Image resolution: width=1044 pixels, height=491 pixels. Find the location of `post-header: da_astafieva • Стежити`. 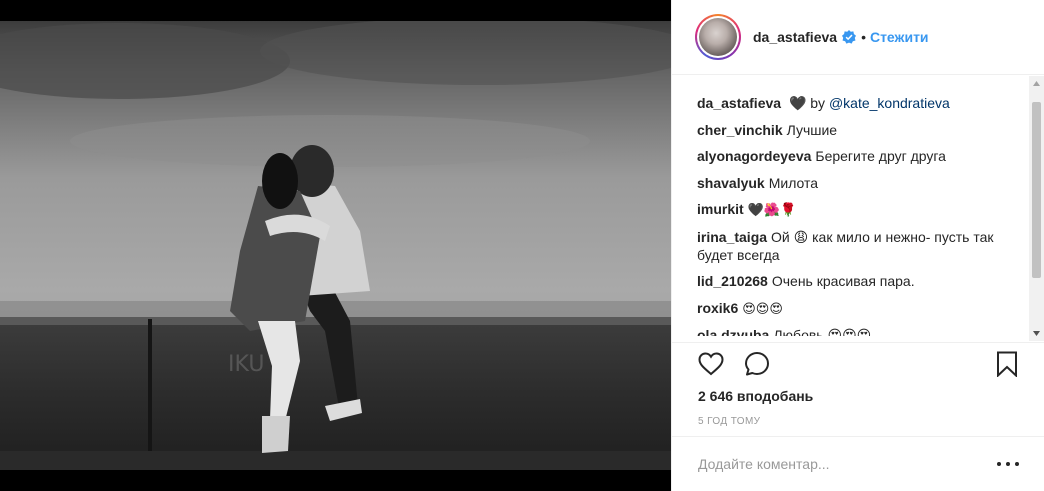

post-header: da_astafieva • Стежити is located at coordinates (858, 37).